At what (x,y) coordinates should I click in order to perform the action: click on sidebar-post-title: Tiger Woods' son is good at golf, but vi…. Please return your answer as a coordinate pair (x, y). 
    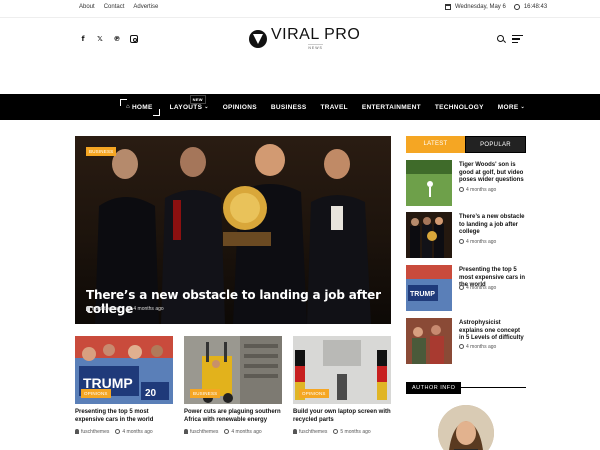
    Looking at the image, I should click on (492, 173).